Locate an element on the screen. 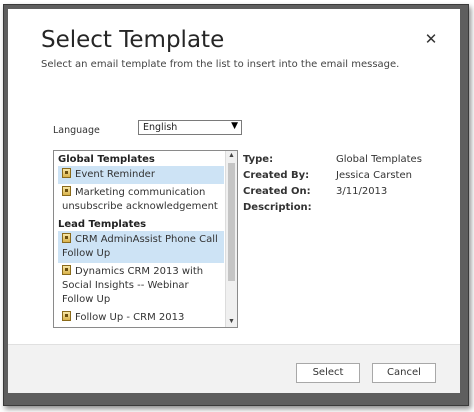  list-item-label: Follow Up - CRM 2013 is located at coordinates (130, 317).